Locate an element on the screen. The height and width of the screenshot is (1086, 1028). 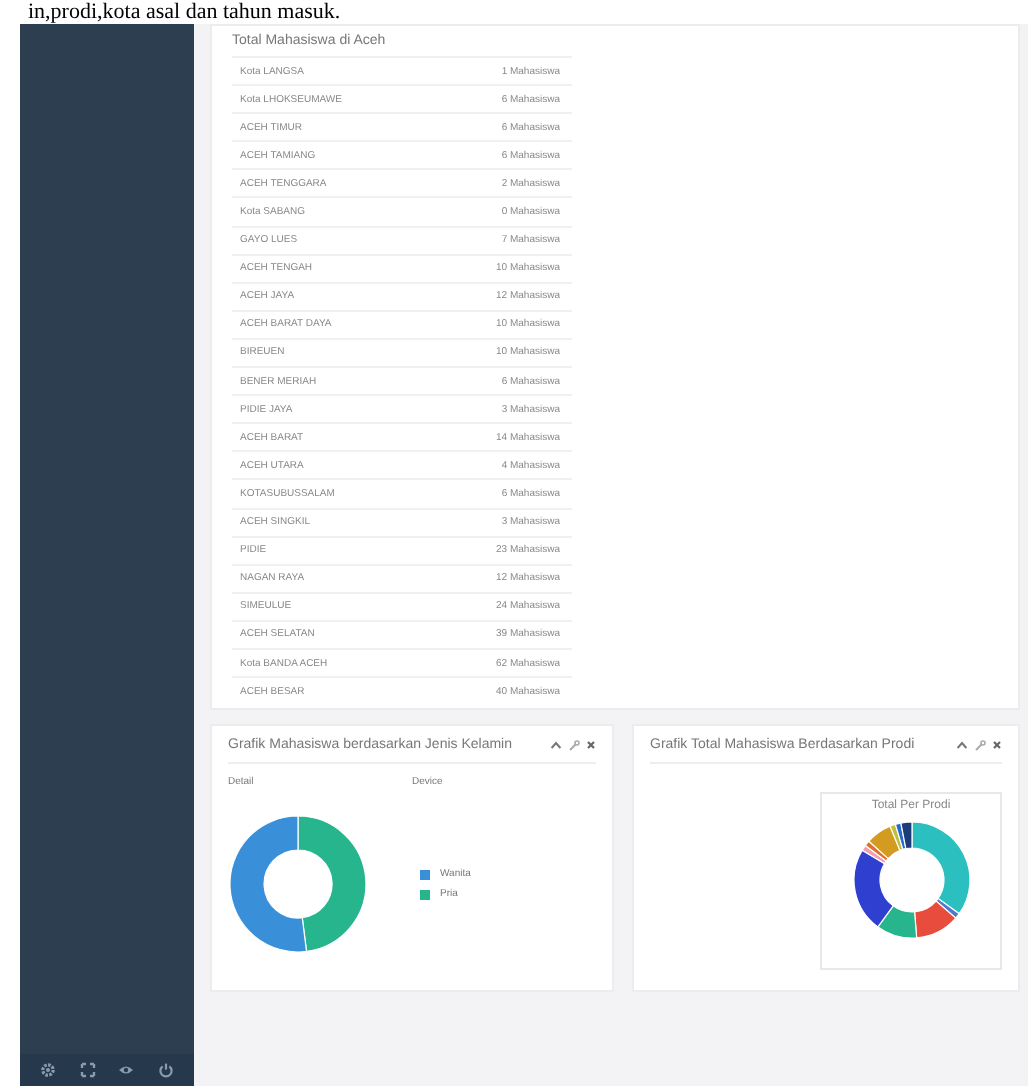
document-text: in,prodi,kota asal dan tahun masuk. is located at coordinates (184, 12).